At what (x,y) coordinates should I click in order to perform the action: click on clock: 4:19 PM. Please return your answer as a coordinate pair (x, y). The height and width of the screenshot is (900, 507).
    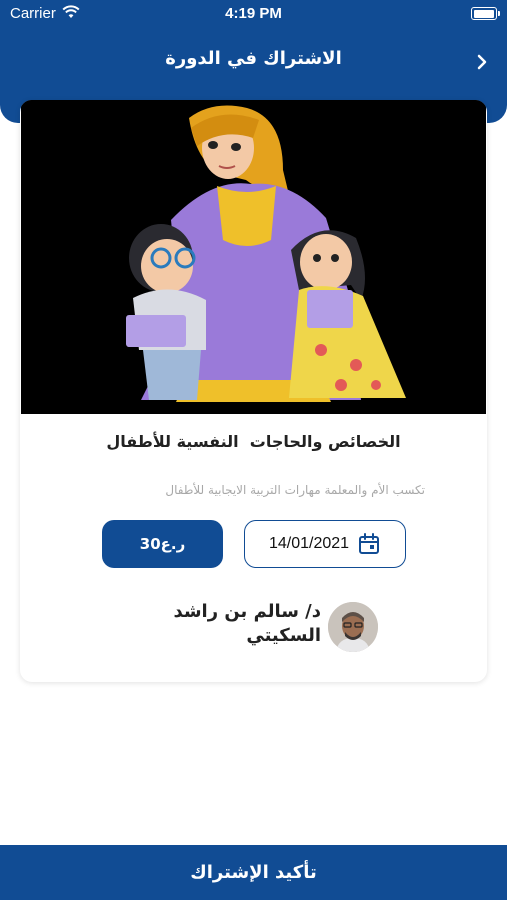
    Looking at the image, I should click on (253, 13).